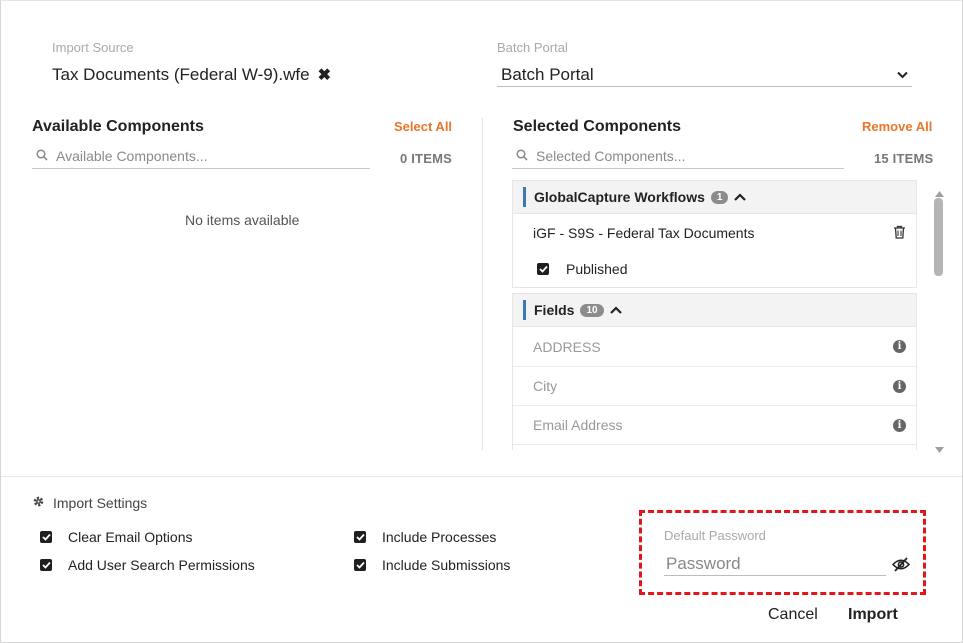  I want to click on empty-state-text: No items available, so click(242, 220).